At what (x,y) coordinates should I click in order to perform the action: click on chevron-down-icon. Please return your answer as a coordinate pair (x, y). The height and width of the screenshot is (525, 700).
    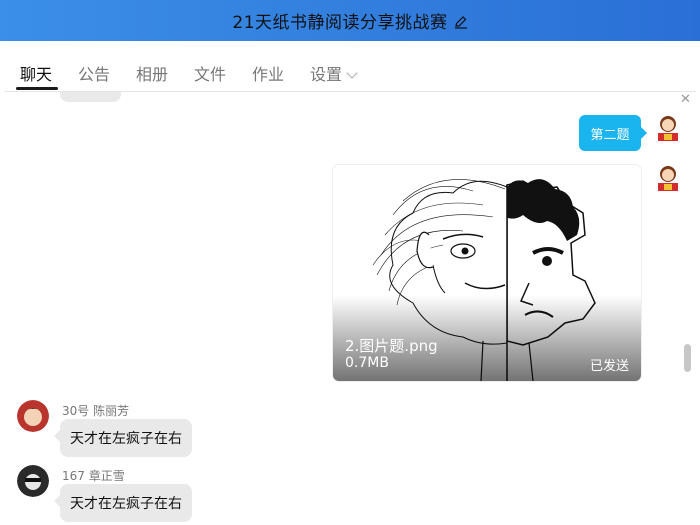
    Looking at the image, I should click on (352, 73).